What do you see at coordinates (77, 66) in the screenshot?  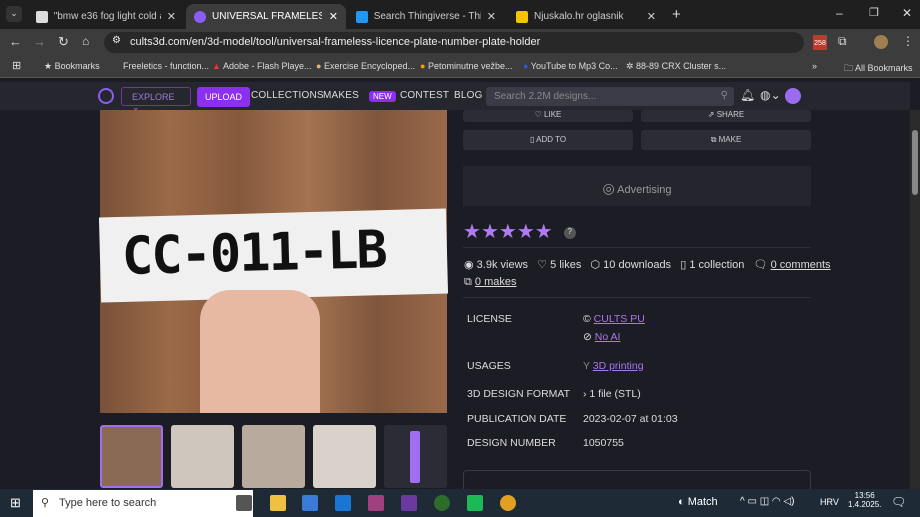 I see `bookmark-label: Bookmarks` at bounding box center [77, 66].